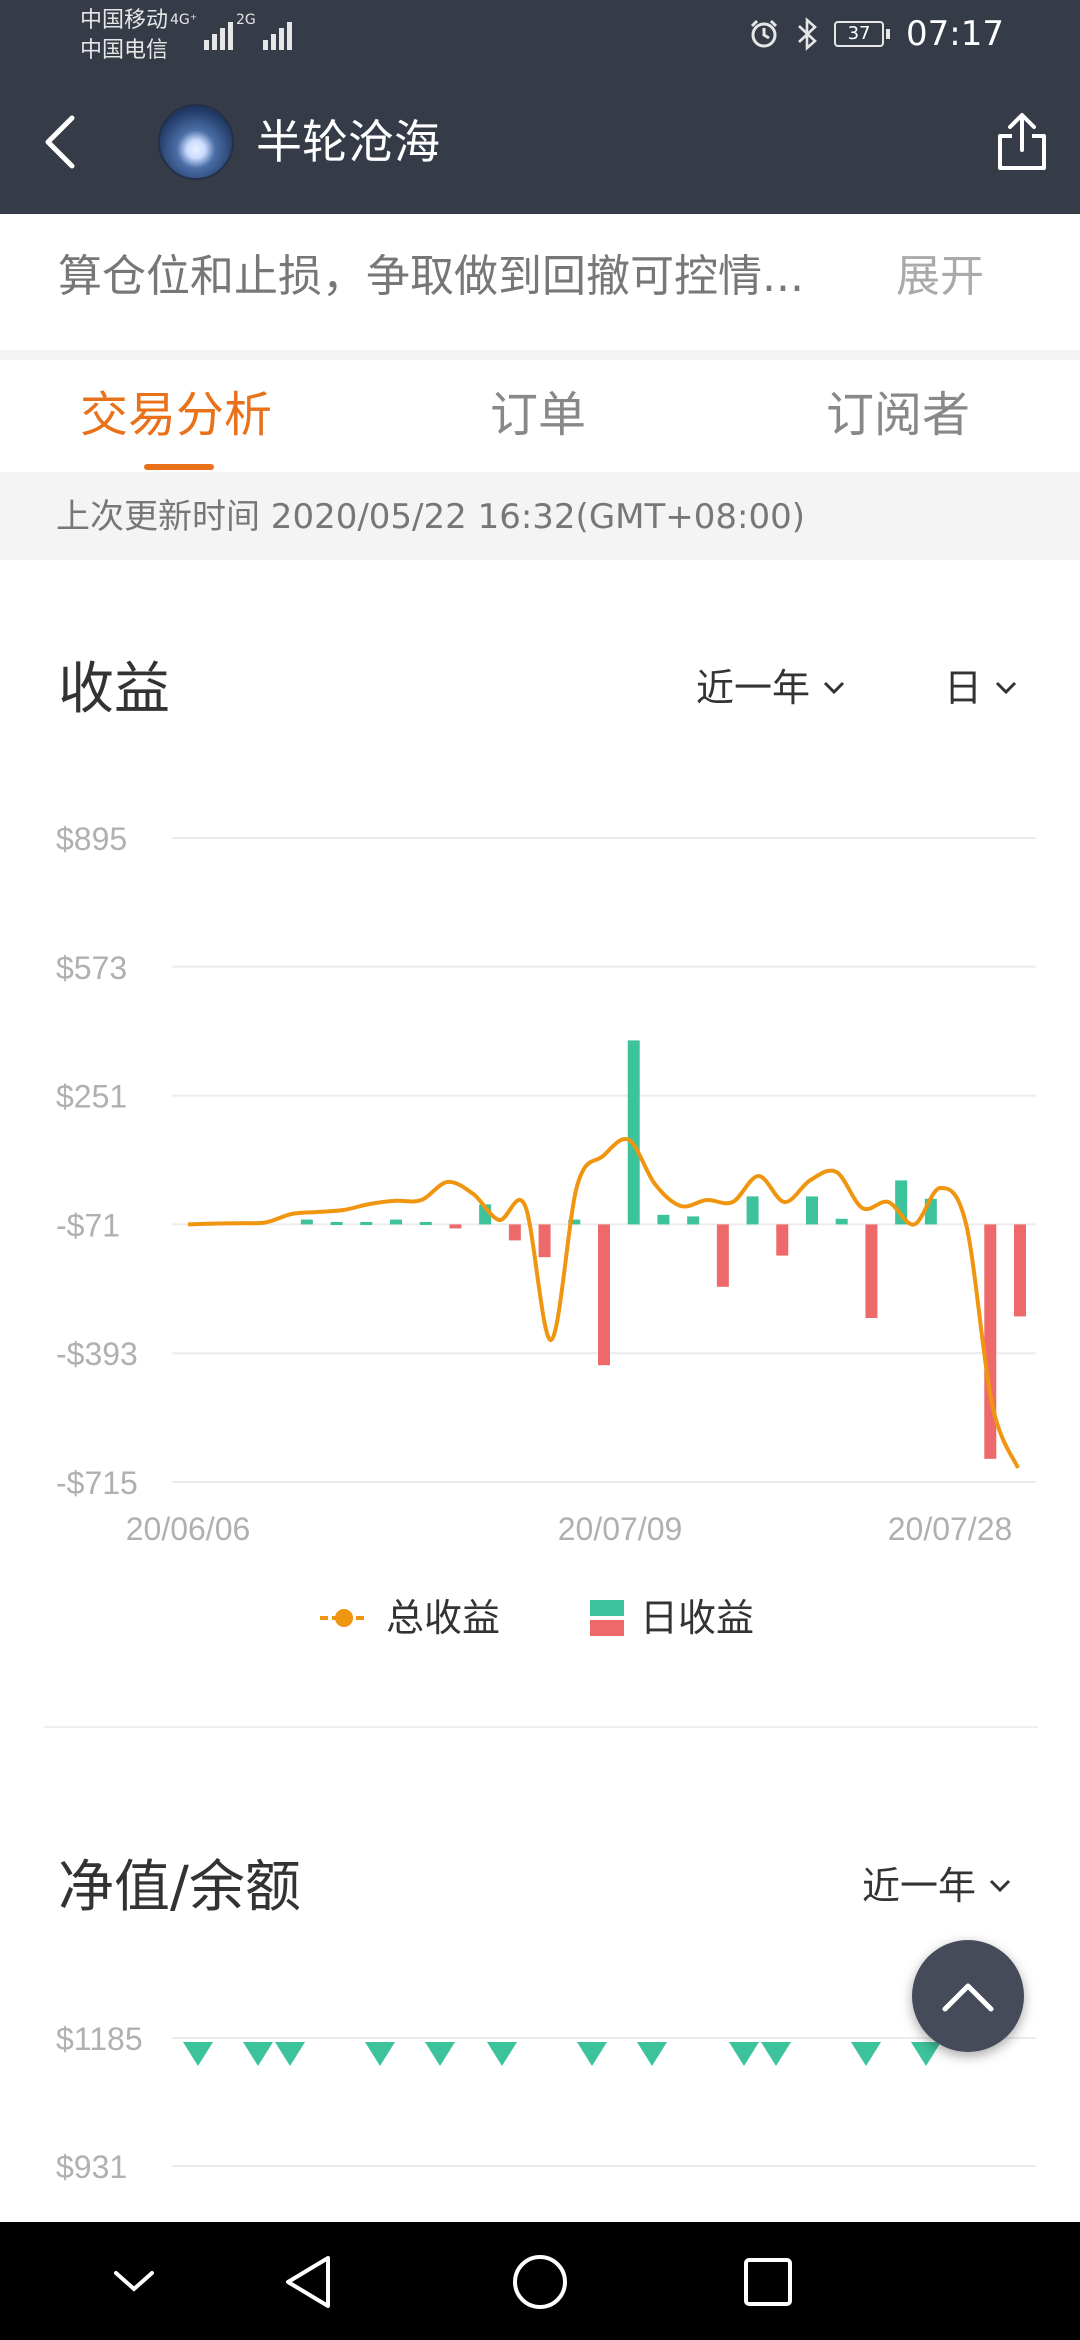  What do you see at coordinates (97, 1483) in the screenshot?
I see `y-tick-label: -$715` at bounding box center [97, 1483].